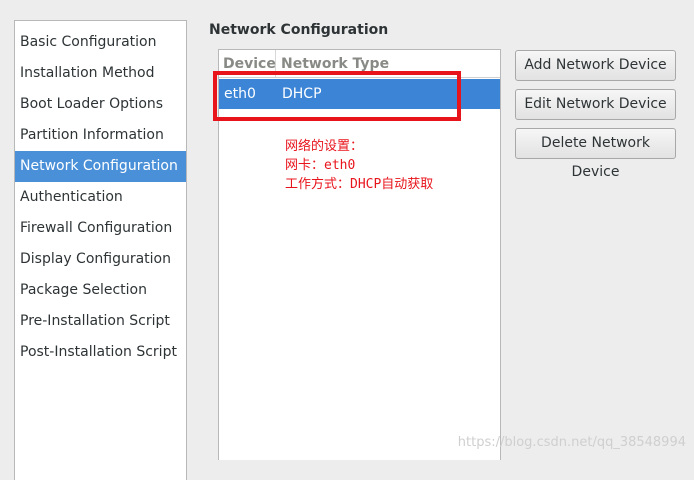  I want to click on annotation-line: 网络的设置：, so click(324, 146).